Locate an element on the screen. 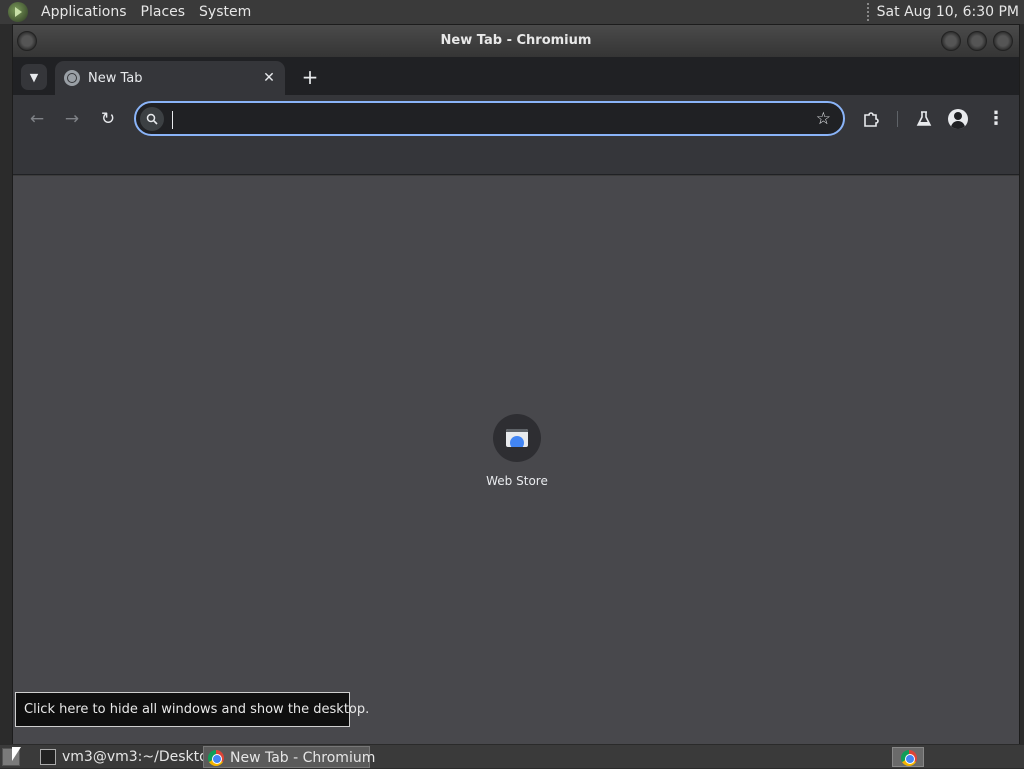 Image resolution: width=1024 pixels, height=769 pixels. shortcut-tile is located at coordinates (517, 438).